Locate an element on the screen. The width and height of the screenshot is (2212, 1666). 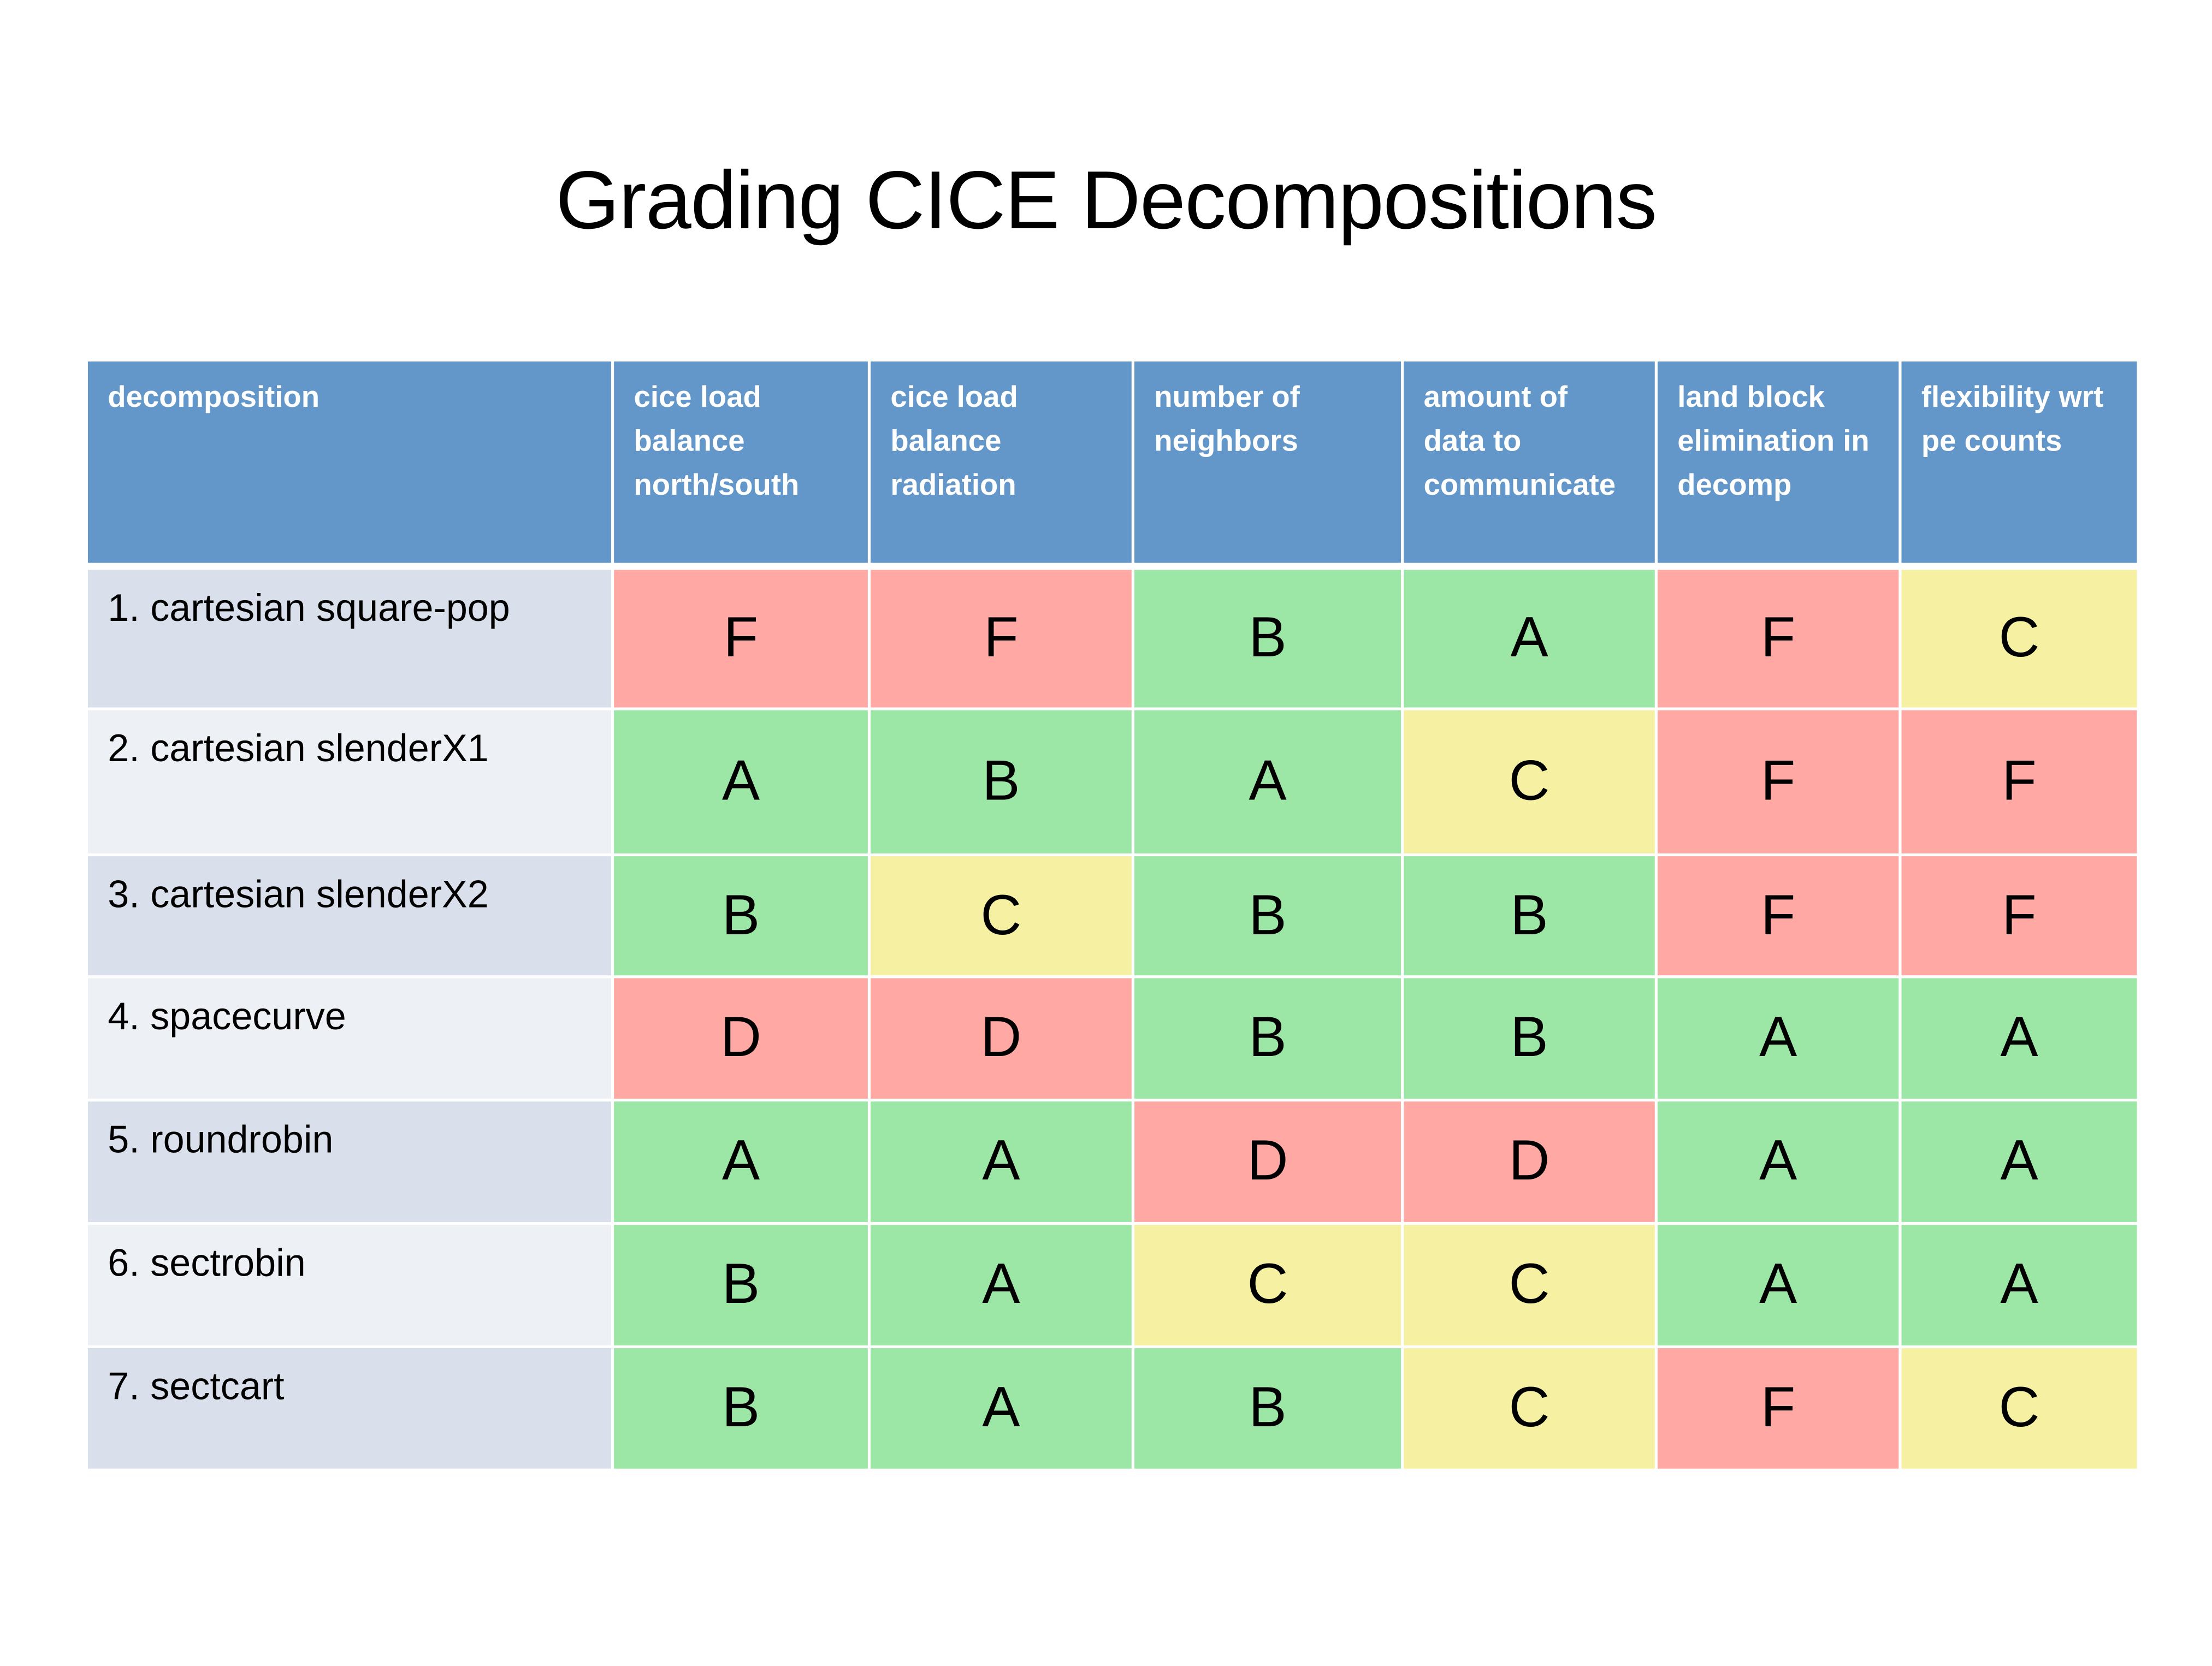
row-name: 2. cartesian slenderX1 is located at coordinates (349, 781).